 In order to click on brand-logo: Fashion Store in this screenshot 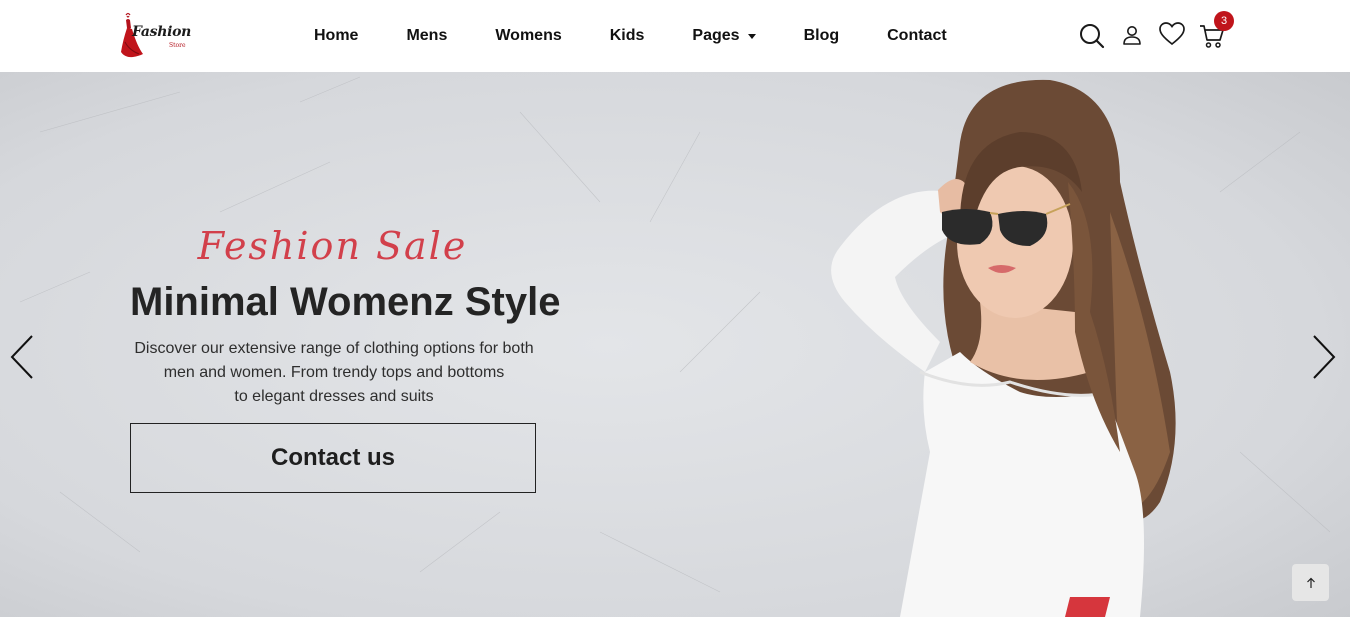, I will do `click(154, 36)`.